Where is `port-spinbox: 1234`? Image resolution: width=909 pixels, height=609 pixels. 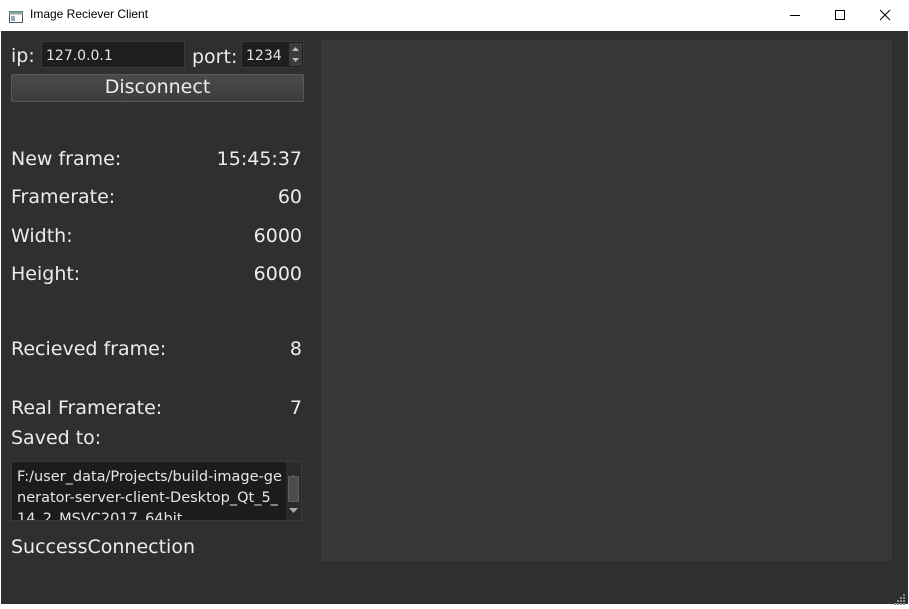 port-spinbox: 1234 is located at coordinates (272, 54).